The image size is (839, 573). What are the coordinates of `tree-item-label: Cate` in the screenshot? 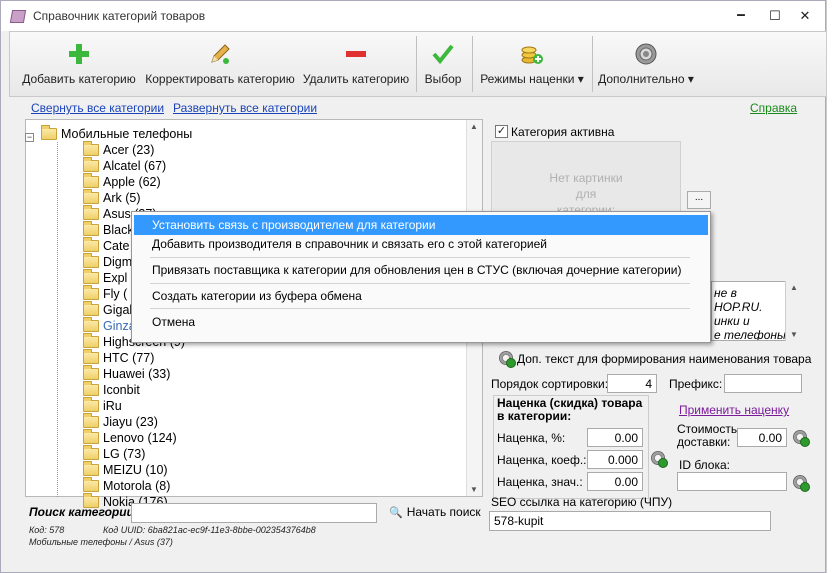 It's located at (116, 246).